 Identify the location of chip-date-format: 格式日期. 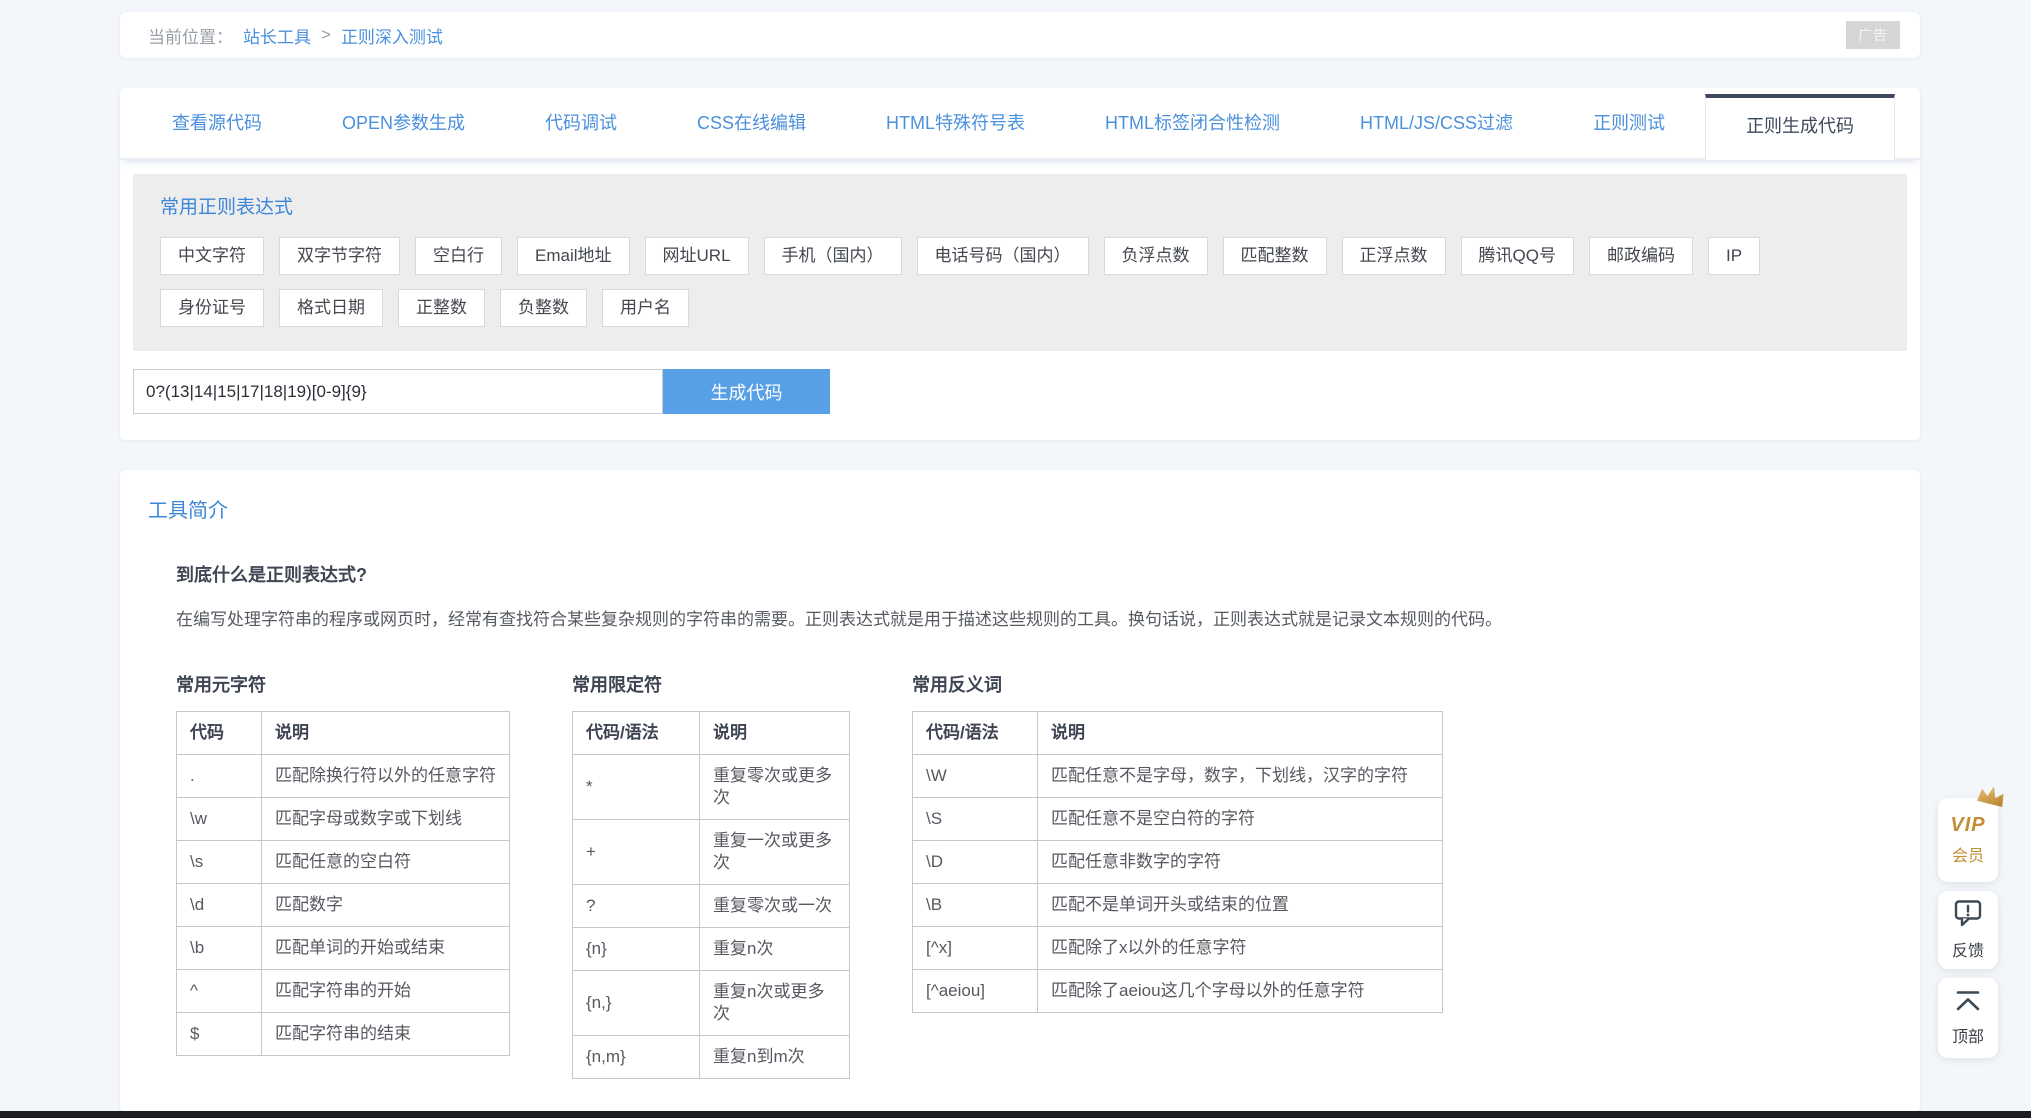
(331, 308).